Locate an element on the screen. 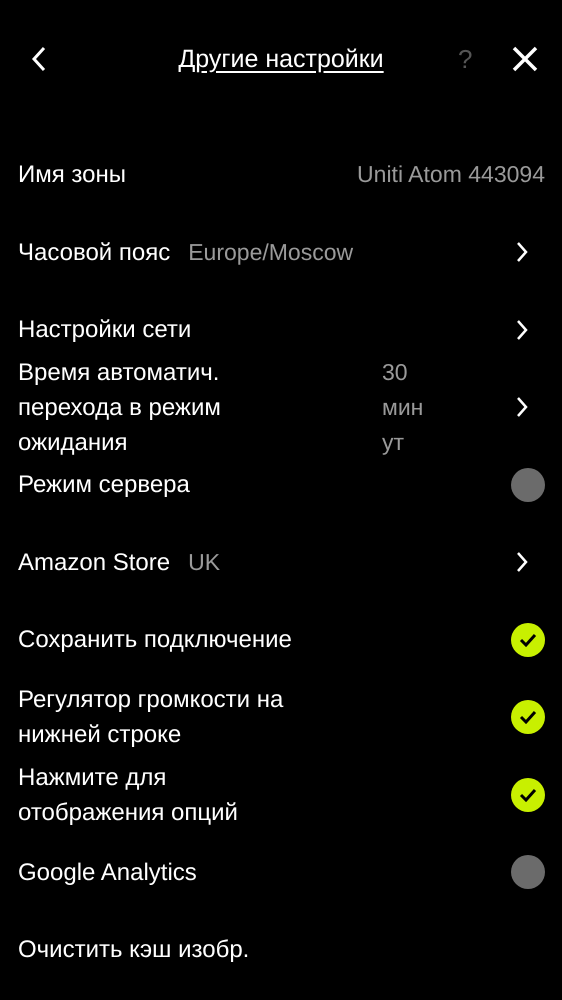 This screenshot has height=1000, width=562. close-icon is located at coordinates (525, 59).